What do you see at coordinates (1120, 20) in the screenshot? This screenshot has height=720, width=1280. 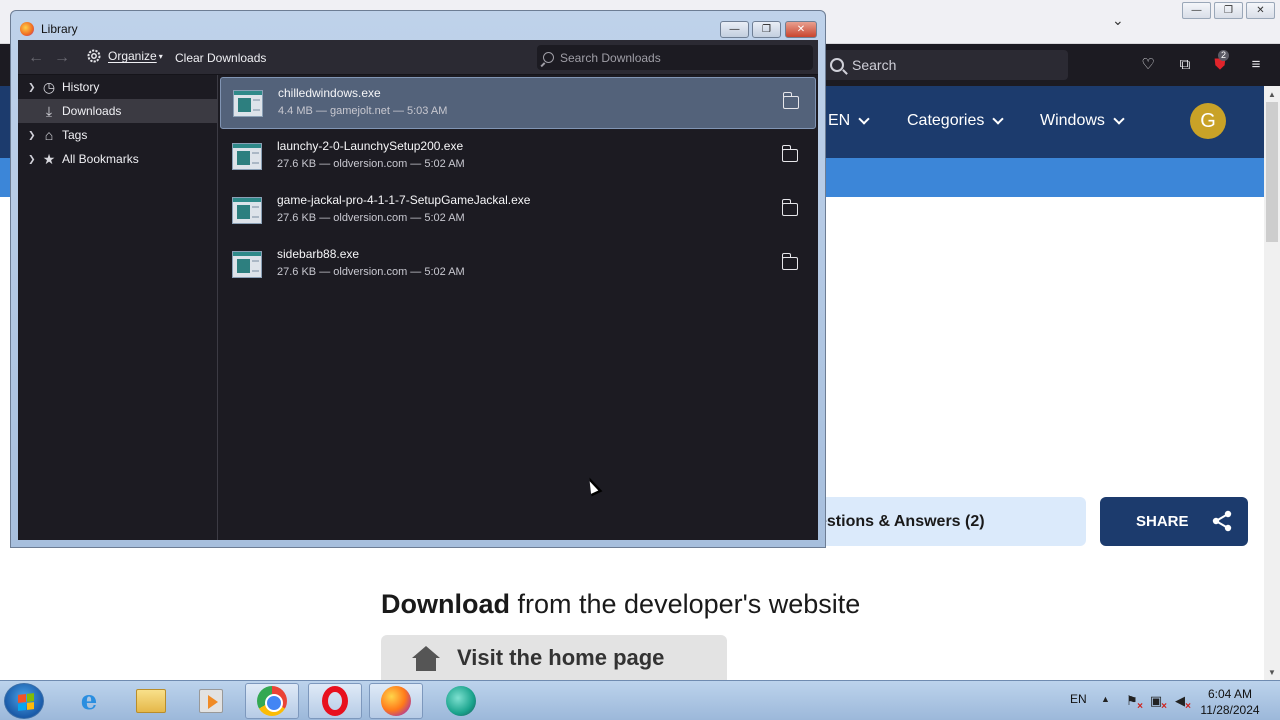 I see `list-all-tabs-chevron-icon: ⌄` at bounding box center [1120, 20].